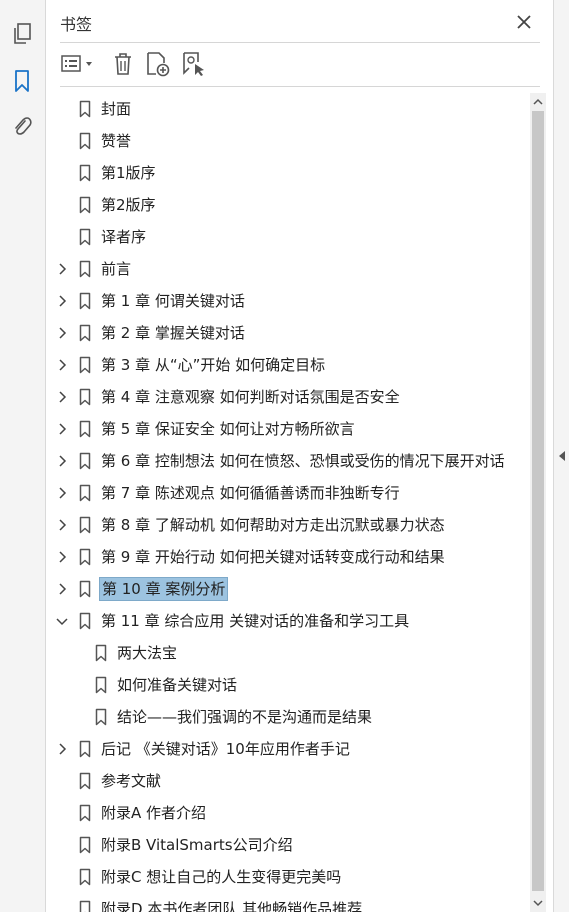 The width and height of the screenshot is (569, 912). I want to click on bookmark-label: 第 8 章 了解动机 如何帮助对方走出沉默或暴力状态, so click(273, 525).